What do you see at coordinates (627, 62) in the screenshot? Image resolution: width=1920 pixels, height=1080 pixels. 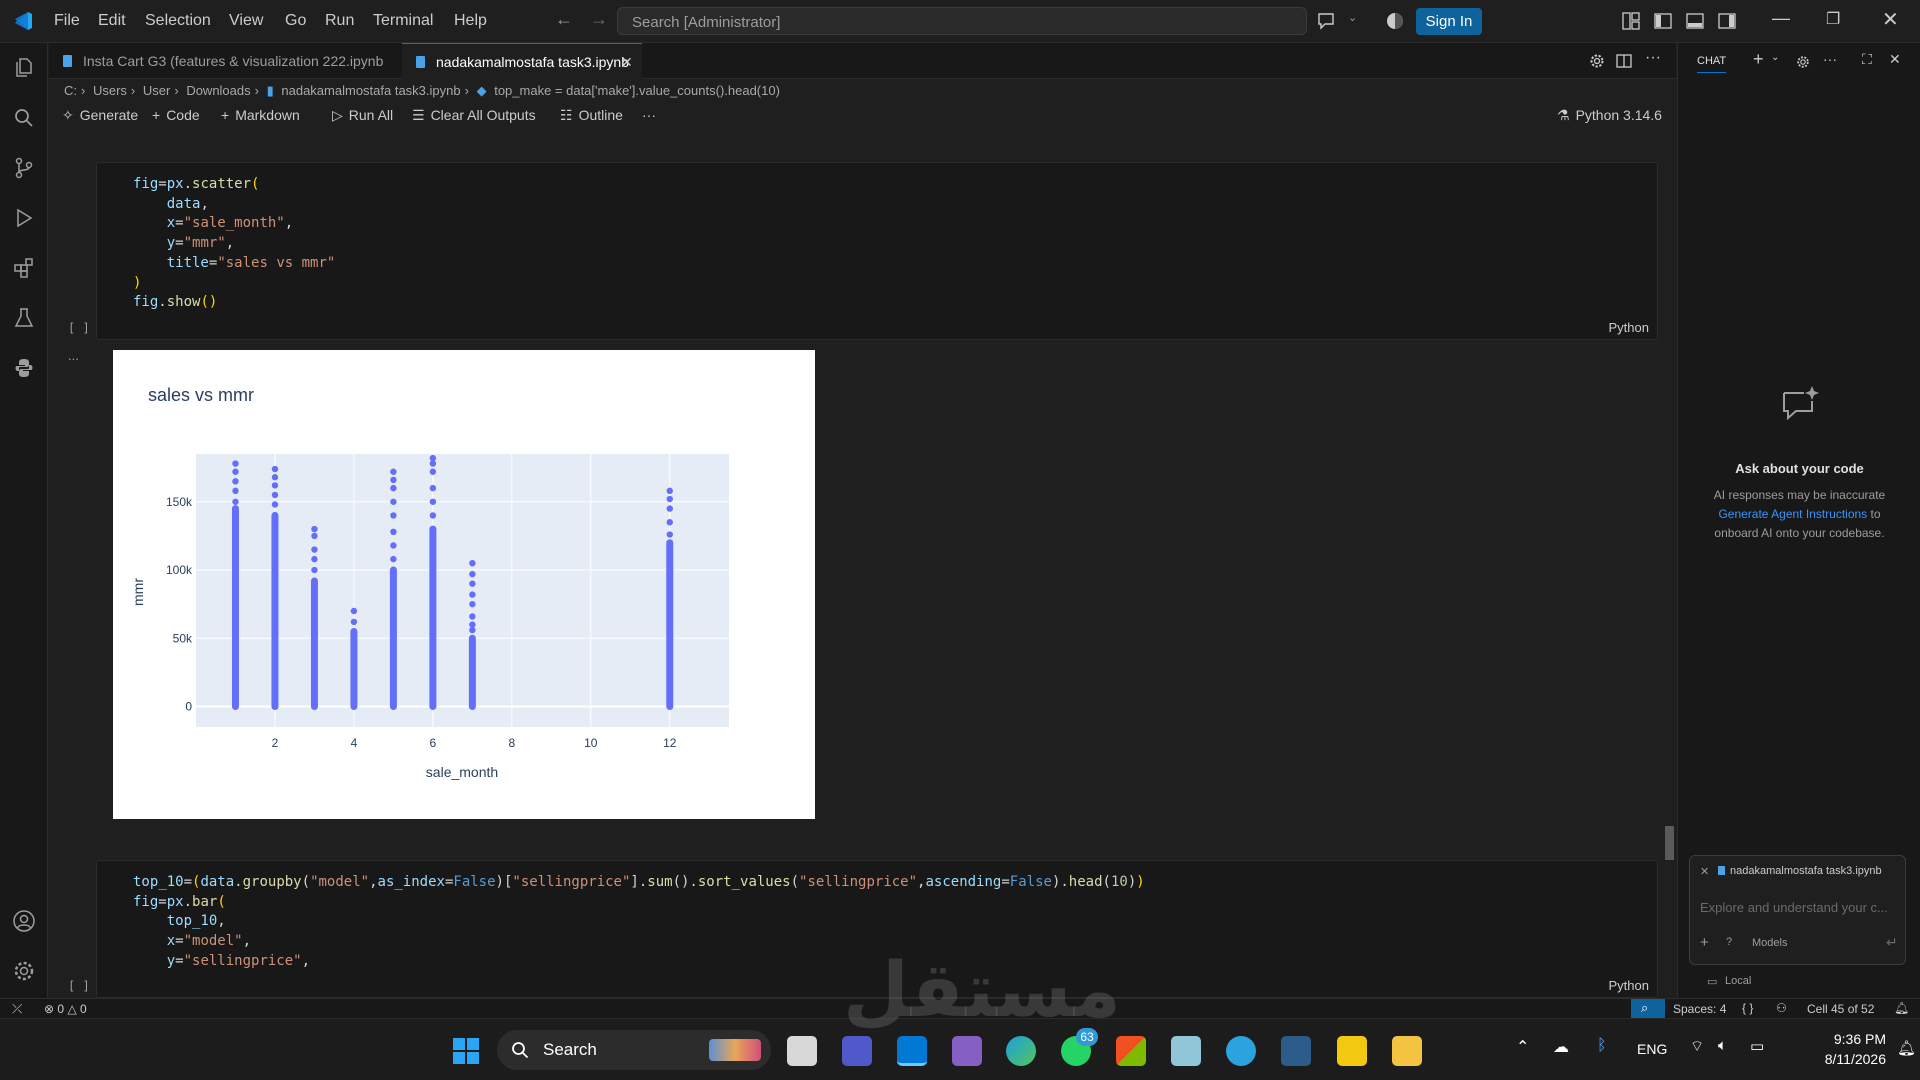 I see `close-tab-icon: ✕` at bounding box center [627, 62].